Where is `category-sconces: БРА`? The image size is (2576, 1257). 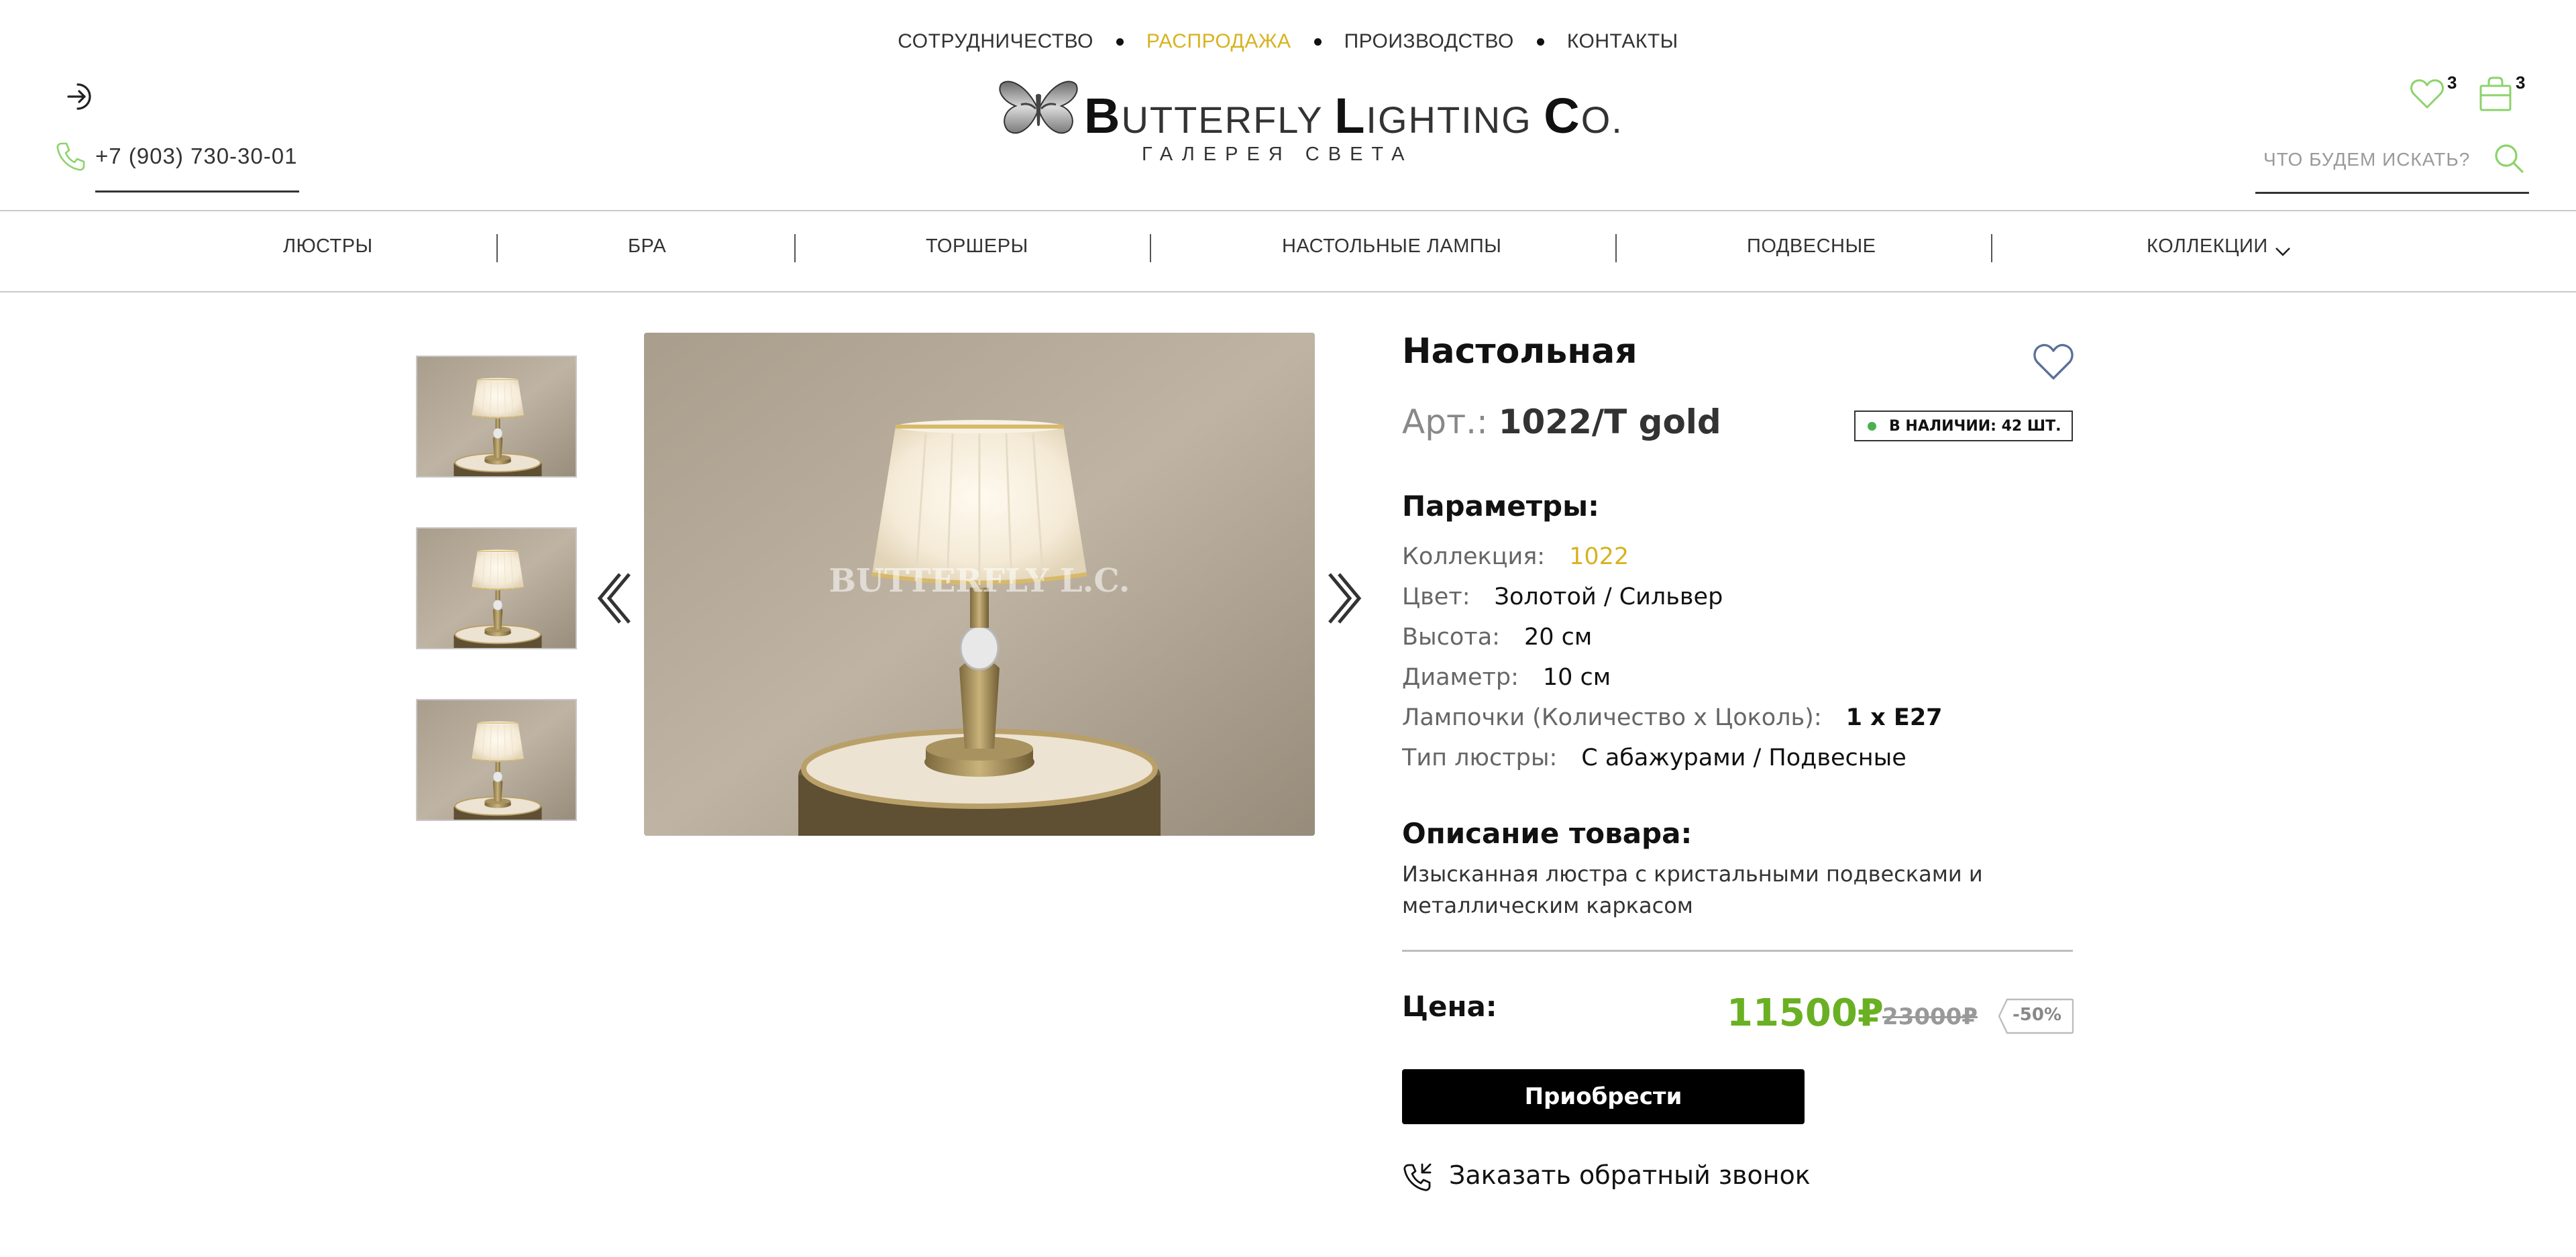
category-sconces: БРА is located at coordinates (647, 247).